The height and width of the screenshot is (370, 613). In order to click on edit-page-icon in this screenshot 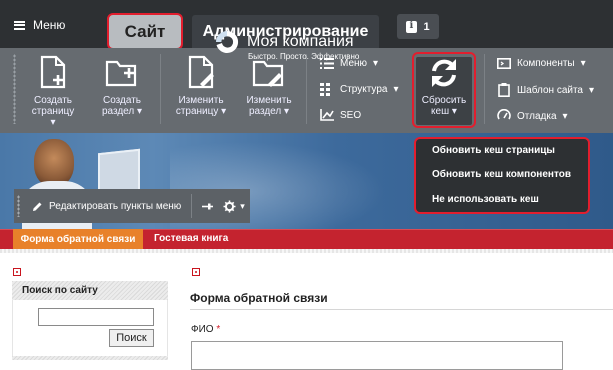, I will do `click(201, 72)`.